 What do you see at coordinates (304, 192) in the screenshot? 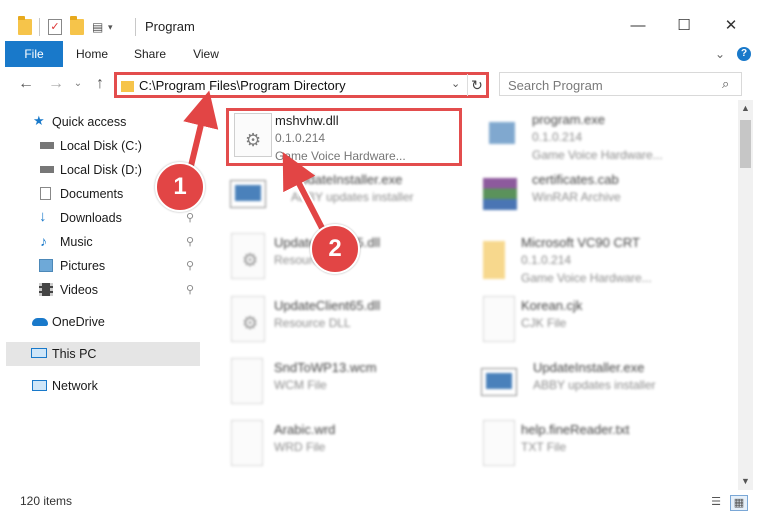
I see `arrow-to-selected-file` at bounding box center [304, 192].